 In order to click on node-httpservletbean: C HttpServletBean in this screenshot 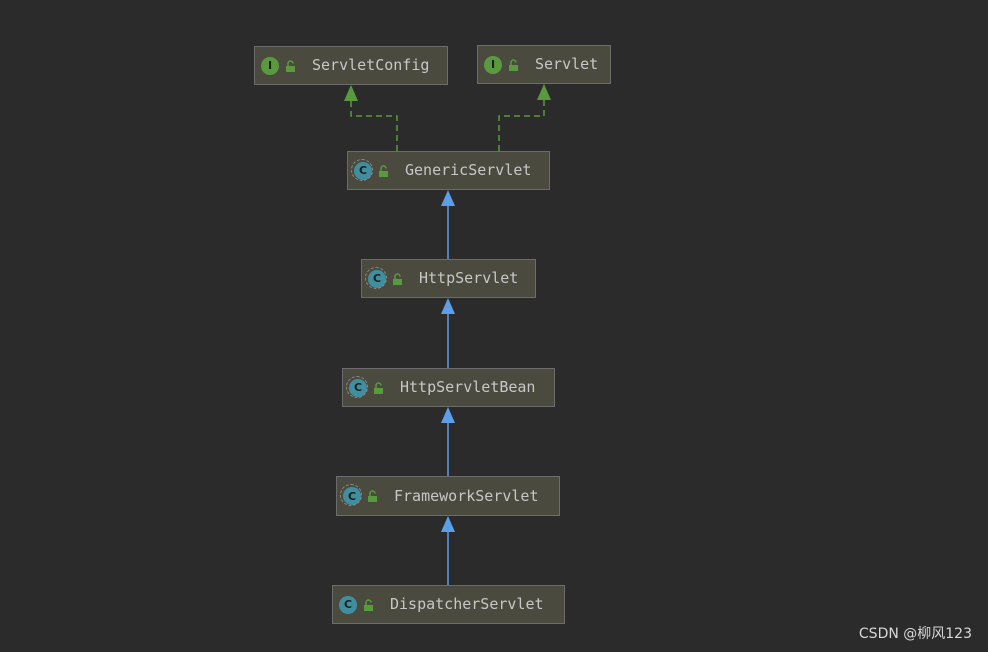, I will do `click(448, 387)`.